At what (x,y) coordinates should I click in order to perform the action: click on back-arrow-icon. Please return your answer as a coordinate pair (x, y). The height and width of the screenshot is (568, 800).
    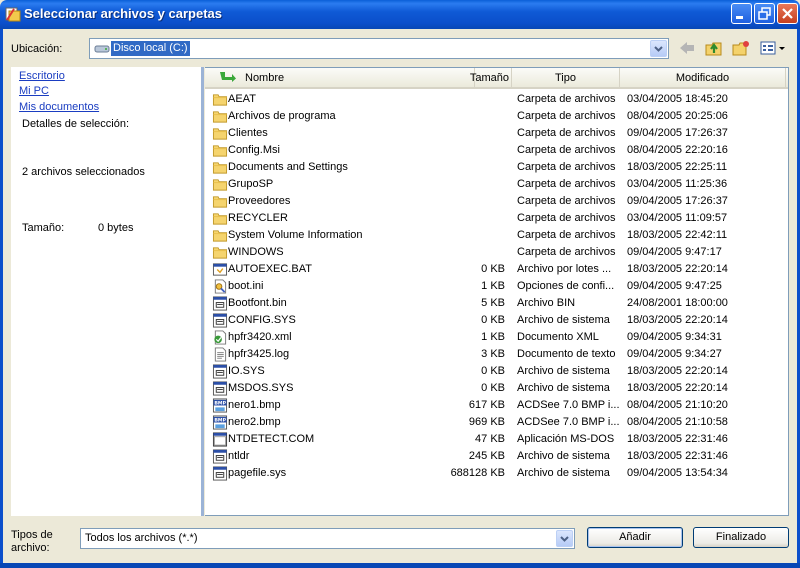
    Looking at the image, I should click on (687, 48).